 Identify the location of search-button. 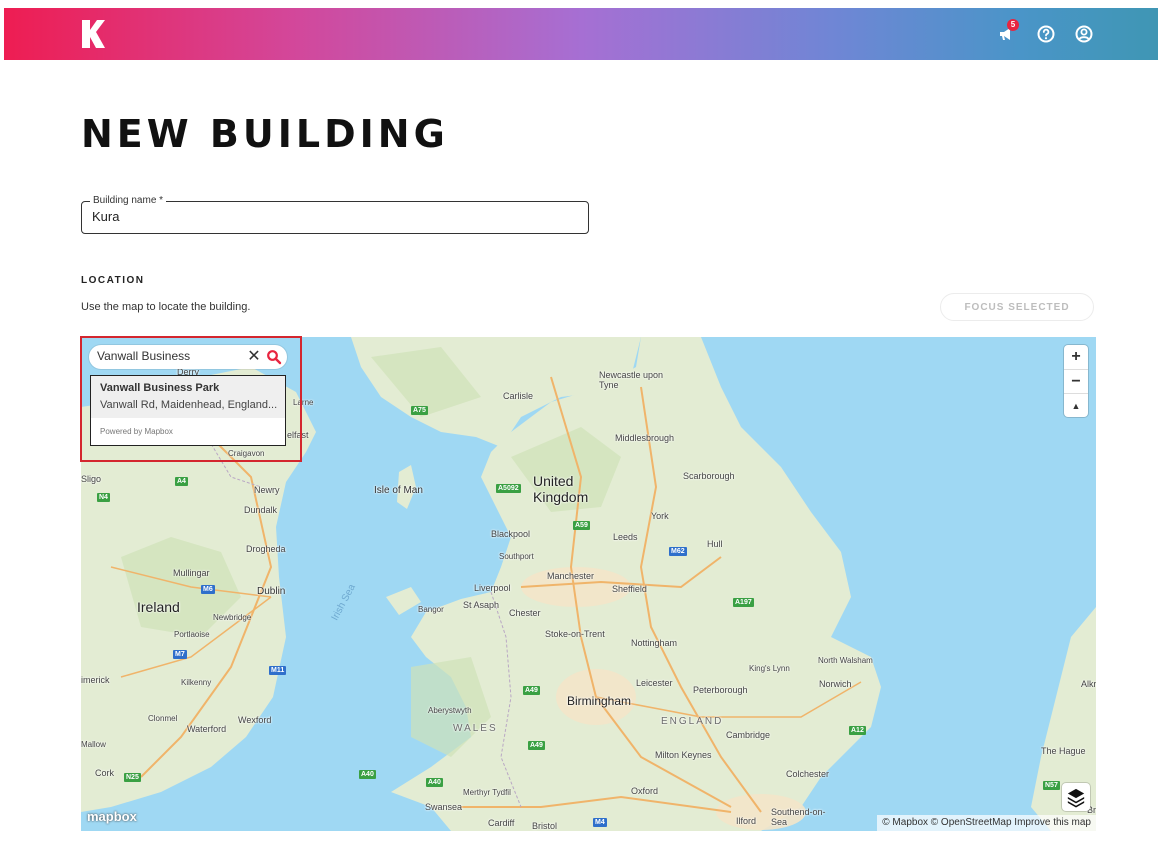
(274, 357).